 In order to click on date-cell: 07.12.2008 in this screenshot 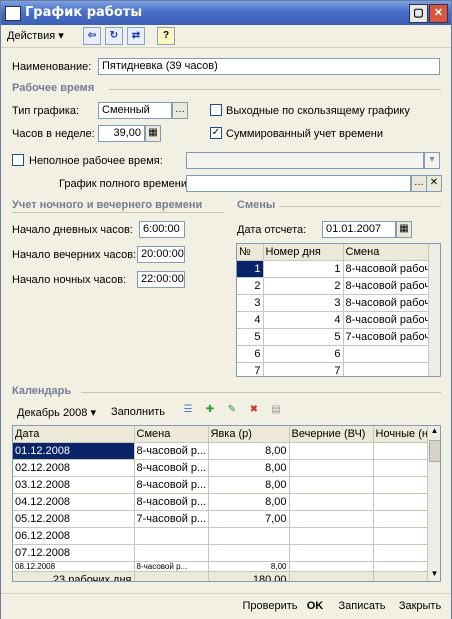, I will do `click(74, 553)`.